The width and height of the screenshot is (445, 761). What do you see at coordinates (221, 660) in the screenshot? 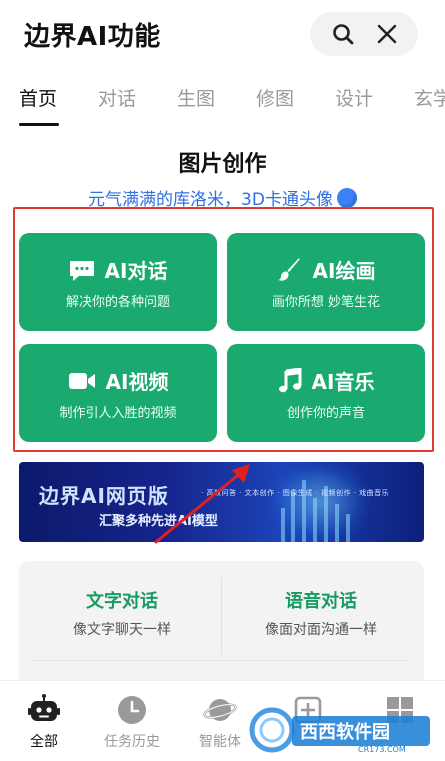
I see `divider` at bounding box center [221, 660].